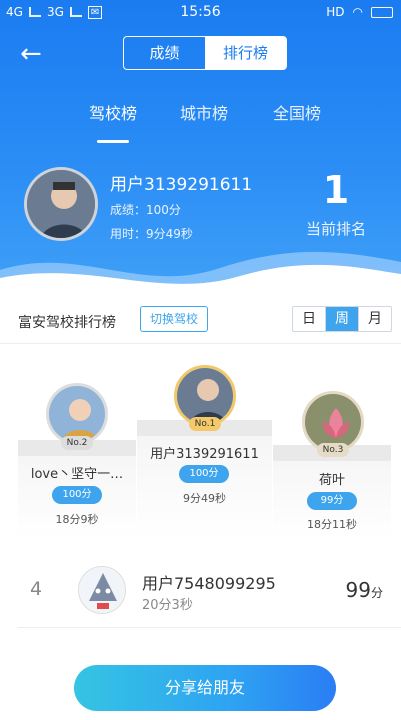 The height and width of the screenshot is (720, 401). What do you see at coordinates (181, 185) in the screenshot?
I see `my-username: 用户3139291611` at bounding box center [181, 185].